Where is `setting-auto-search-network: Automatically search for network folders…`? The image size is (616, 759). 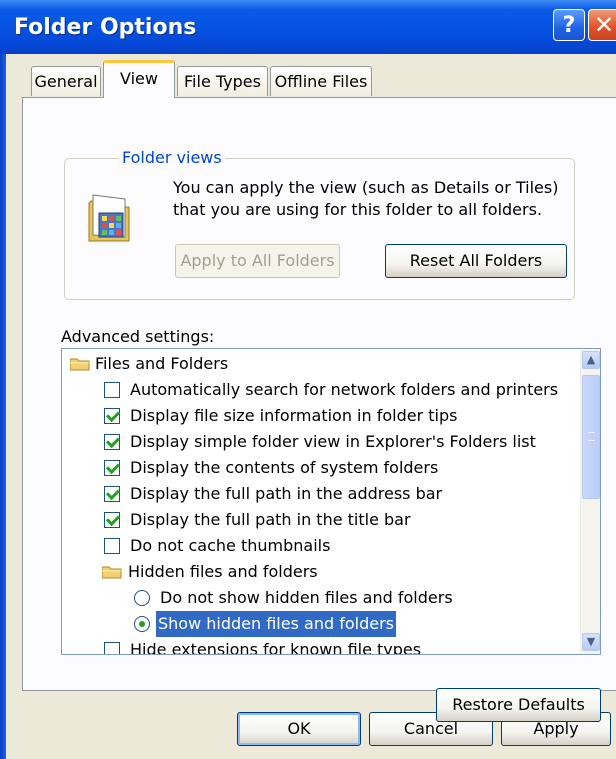
setting-auto-search-network: Automatically search for network folders… is located at coordinates (320, 390).